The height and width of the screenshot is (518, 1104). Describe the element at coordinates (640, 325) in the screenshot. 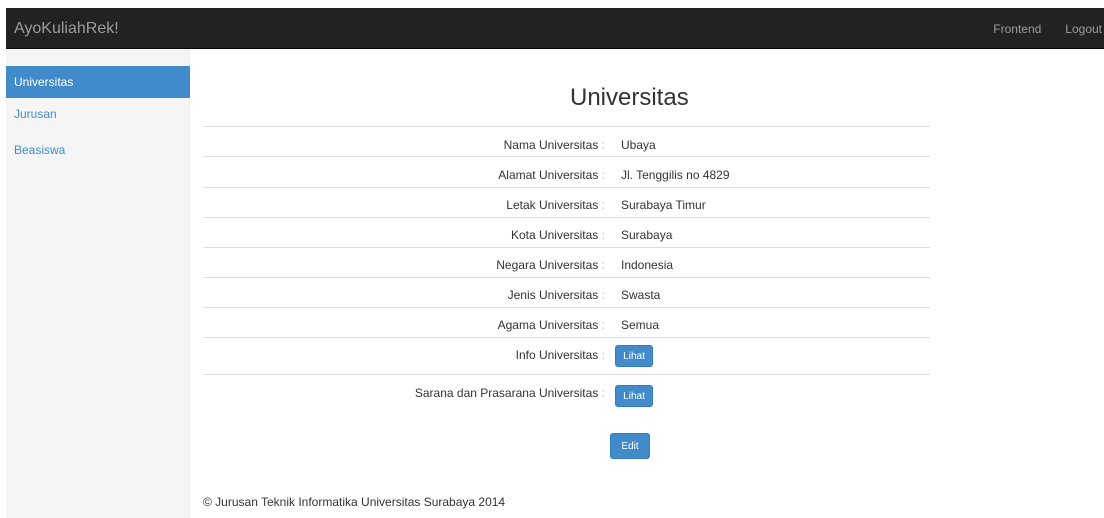

I see `detail-value: Semua` at that location.